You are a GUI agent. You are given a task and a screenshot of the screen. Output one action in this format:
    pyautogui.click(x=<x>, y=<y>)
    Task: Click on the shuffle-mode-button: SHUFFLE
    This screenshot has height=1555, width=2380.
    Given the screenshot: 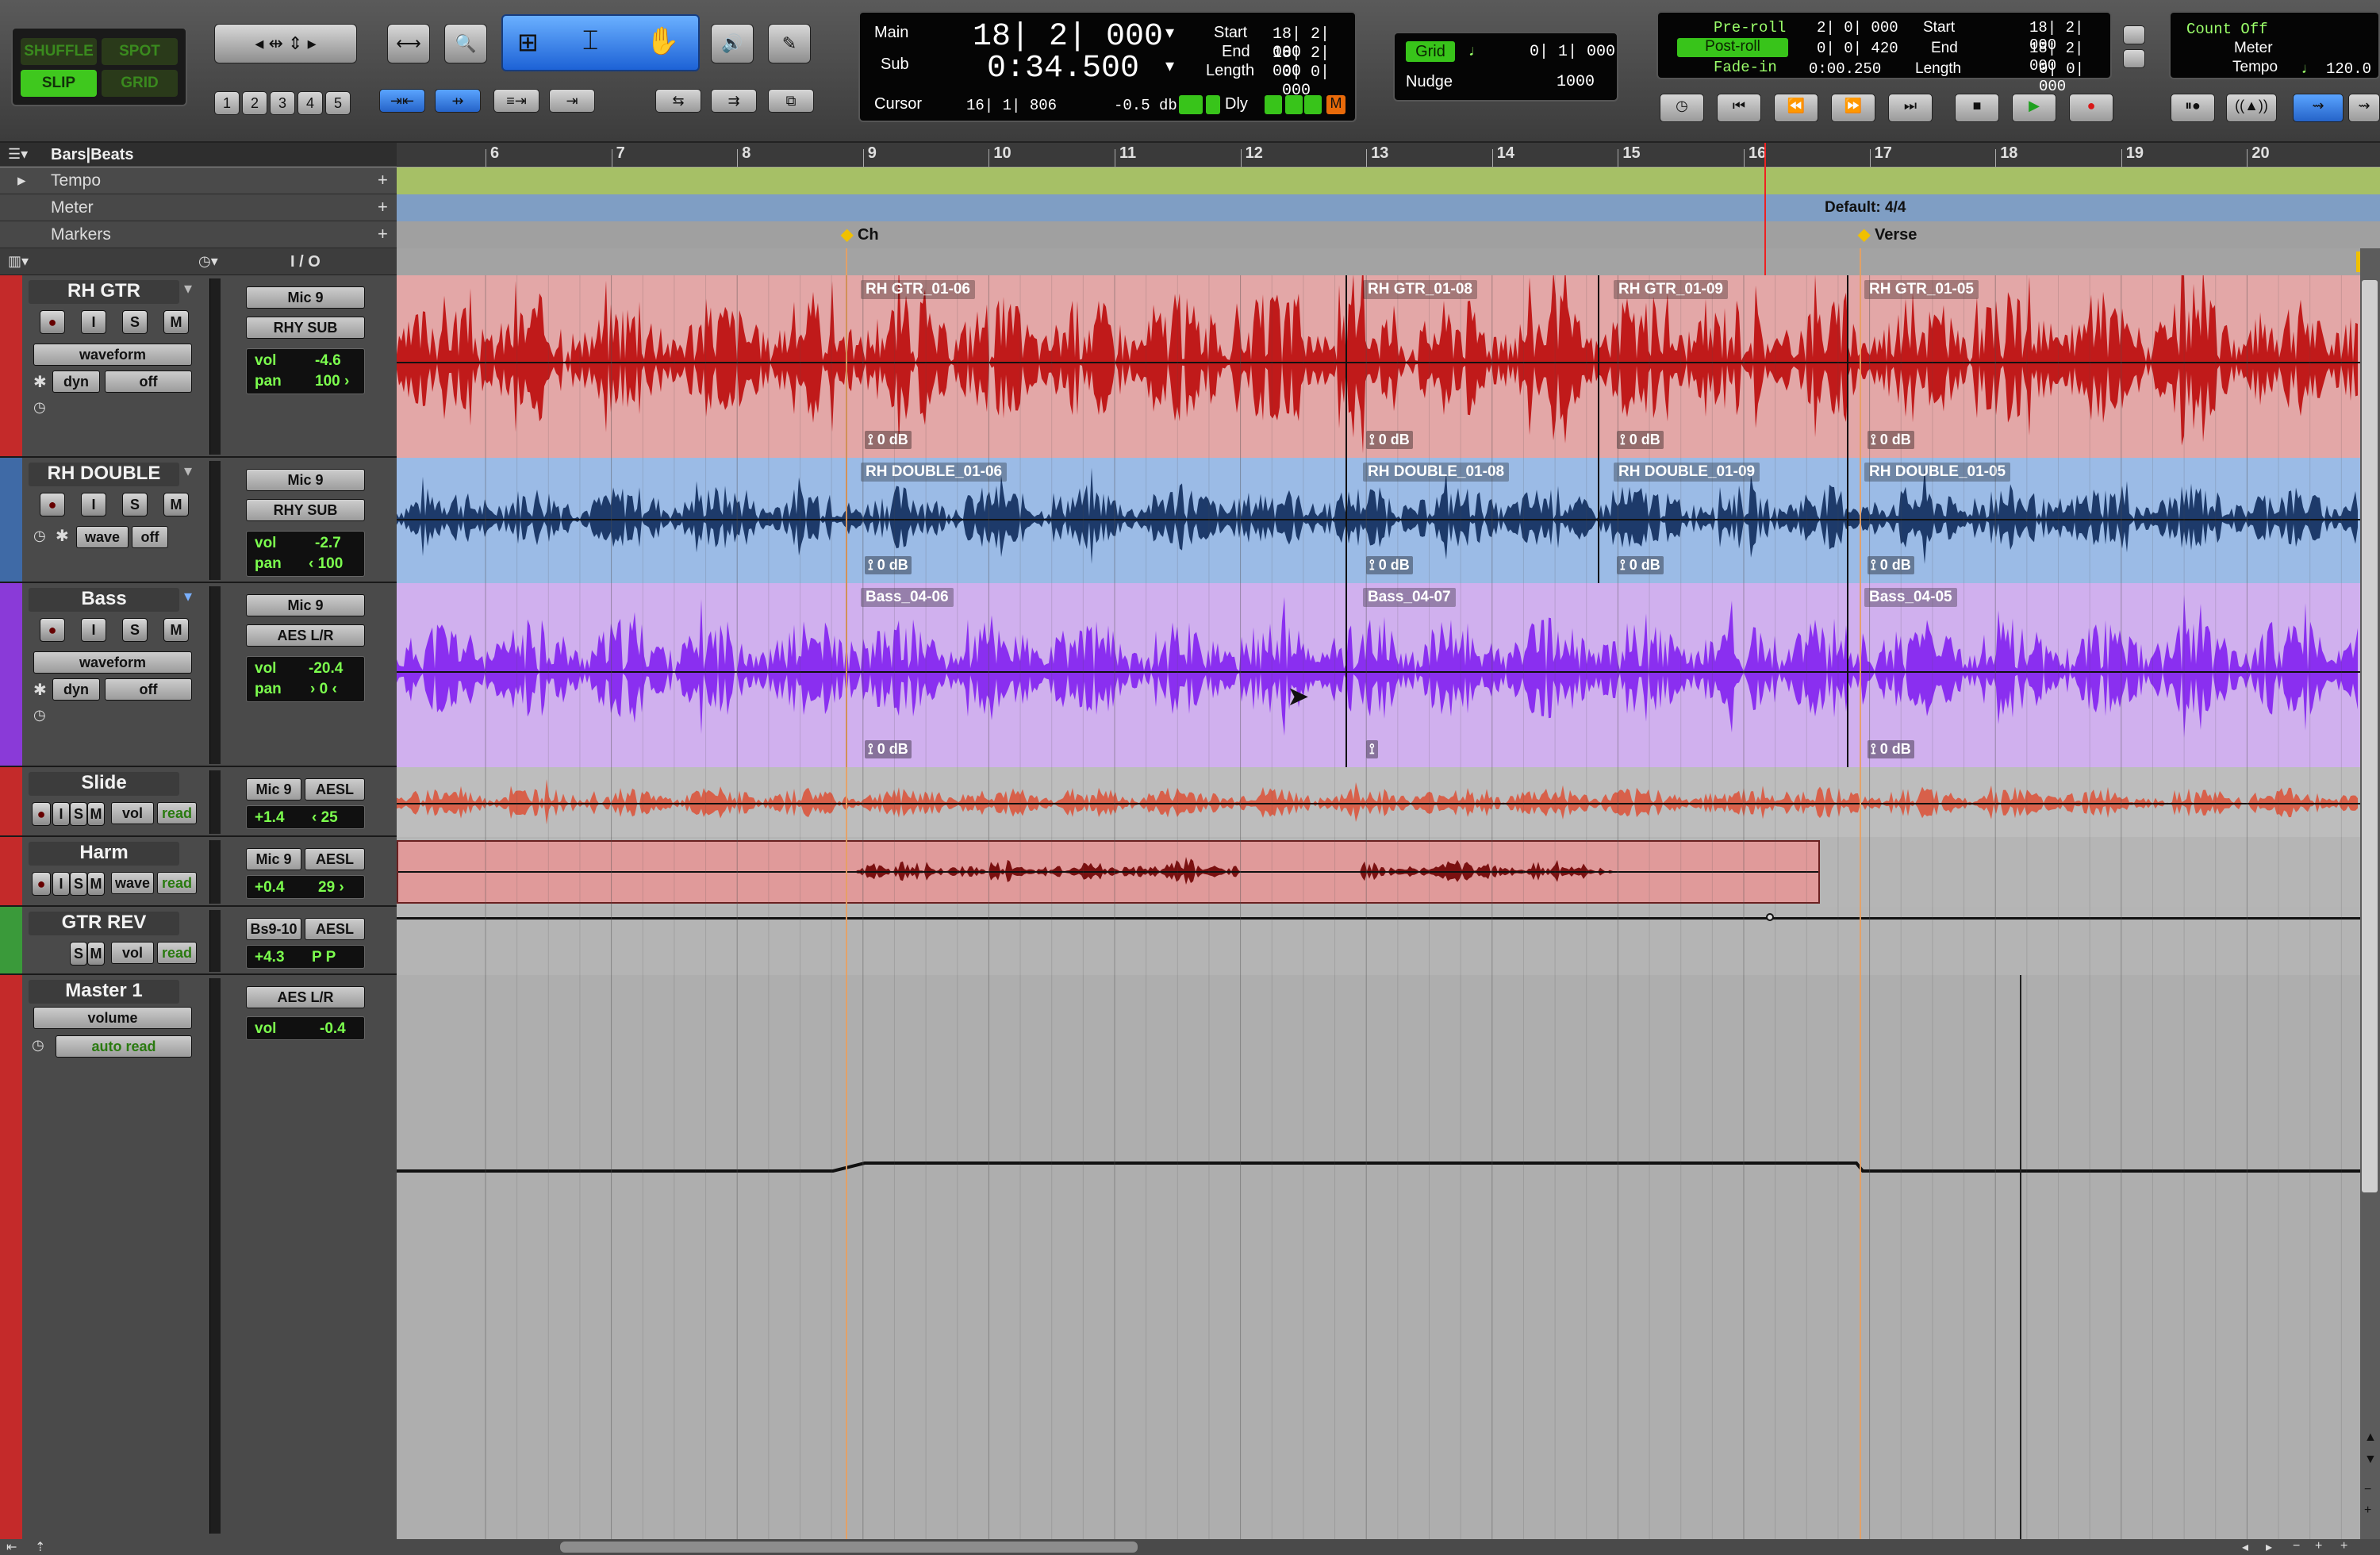 What is the action you would take?
    pyautogui.click(x=59, y=51)
    